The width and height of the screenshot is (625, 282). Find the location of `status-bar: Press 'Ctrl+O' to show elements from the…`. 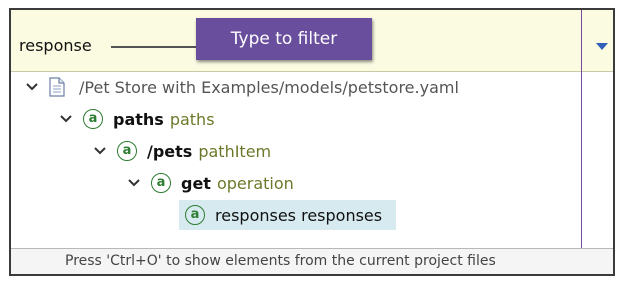

status-bar: Press 'Ctrl+O' to show elements from the… is located at coordinates (312, 261).